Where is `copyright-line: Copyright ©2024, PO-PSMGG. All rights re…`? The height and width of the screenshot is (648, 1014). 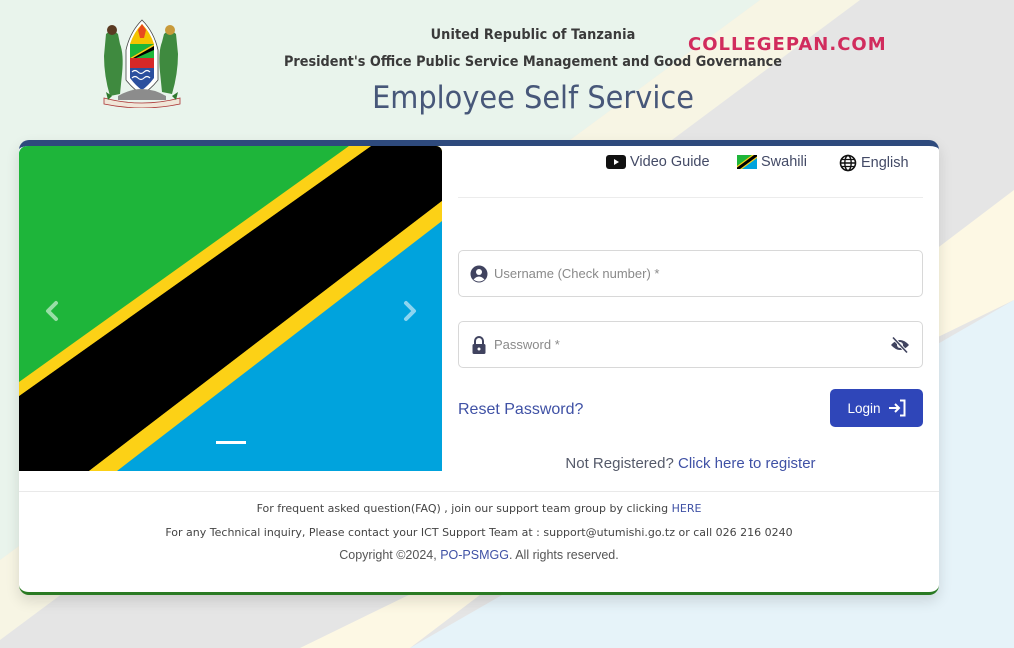
copyright-line: Copyright ©2024, PO-PSMGG. All rights re… is located at coordinates (479, 555).